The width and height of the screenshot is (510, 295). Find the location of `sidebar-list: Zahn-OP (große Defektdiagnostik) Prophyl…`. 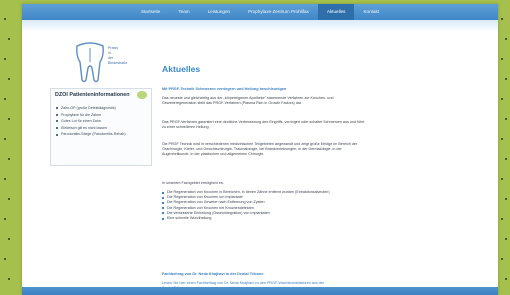

sidebar-list: Zahn-OP (große Defektdiagnostik) Prophyl… is located at coordinates (91, 121).